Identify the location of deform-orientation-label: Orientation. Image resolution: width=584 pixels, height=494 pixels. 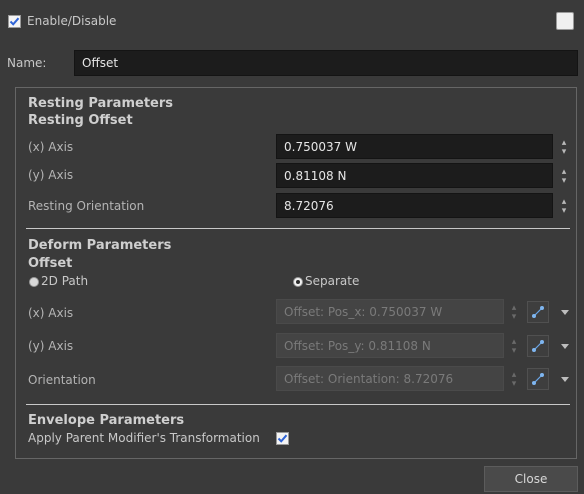
(62, 380).